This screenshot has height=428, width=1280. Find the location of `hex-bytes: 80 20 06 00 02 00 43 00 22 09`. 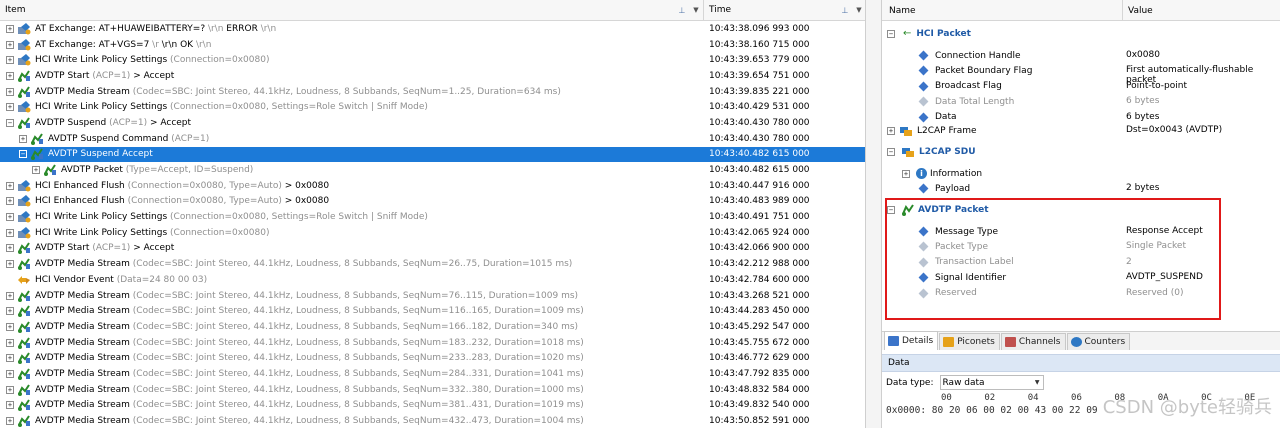

hex-bytes: 80 20 06 00 02 00 43 00 22 09 is located at coordinates (1015, 410).